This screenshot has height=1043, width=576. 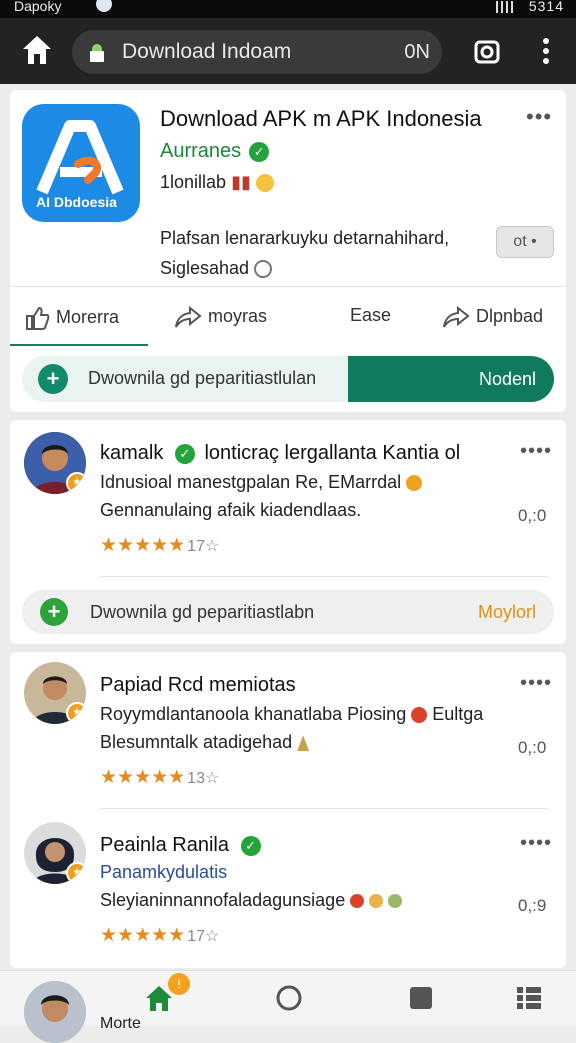 I want to click on app-icon: AI Dbdoesia, so click(x=81, y=163).